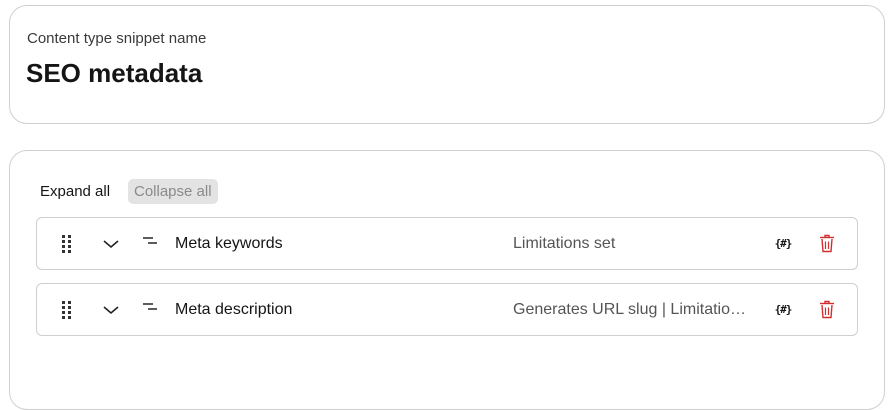  I want to click on element-name: Meta description, so click(234, 309).